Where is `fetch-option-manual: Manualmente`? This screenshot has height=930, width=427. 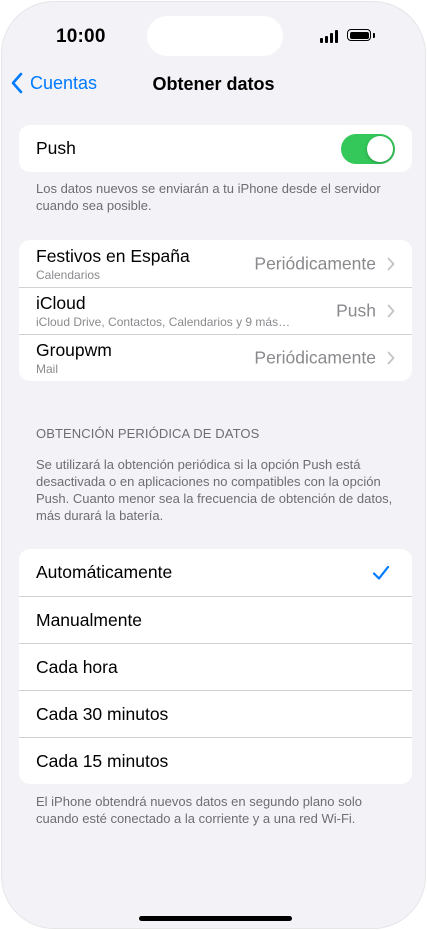 fetch-option-manual: Manualmente is located at coordinates (215, 619).